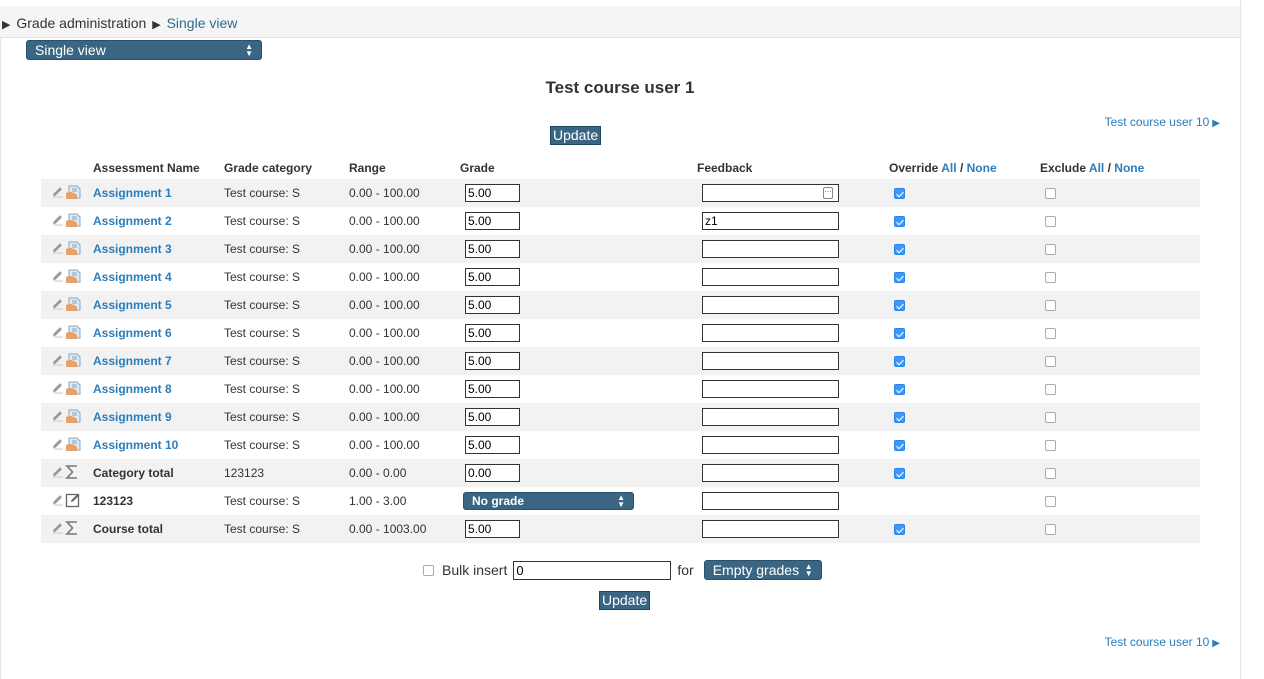 Image resolution: width=1264 pixels, height=679 pixels. Describe the element at coordinates (828, 193) in the screenshot. I see `autofill-key-icon: ⋯` at that location.